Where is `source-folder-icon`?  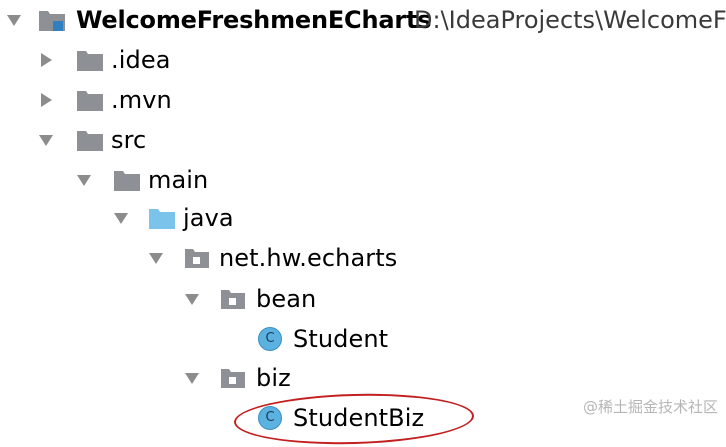 source-folder-icon is located at coordinates (162, 218).